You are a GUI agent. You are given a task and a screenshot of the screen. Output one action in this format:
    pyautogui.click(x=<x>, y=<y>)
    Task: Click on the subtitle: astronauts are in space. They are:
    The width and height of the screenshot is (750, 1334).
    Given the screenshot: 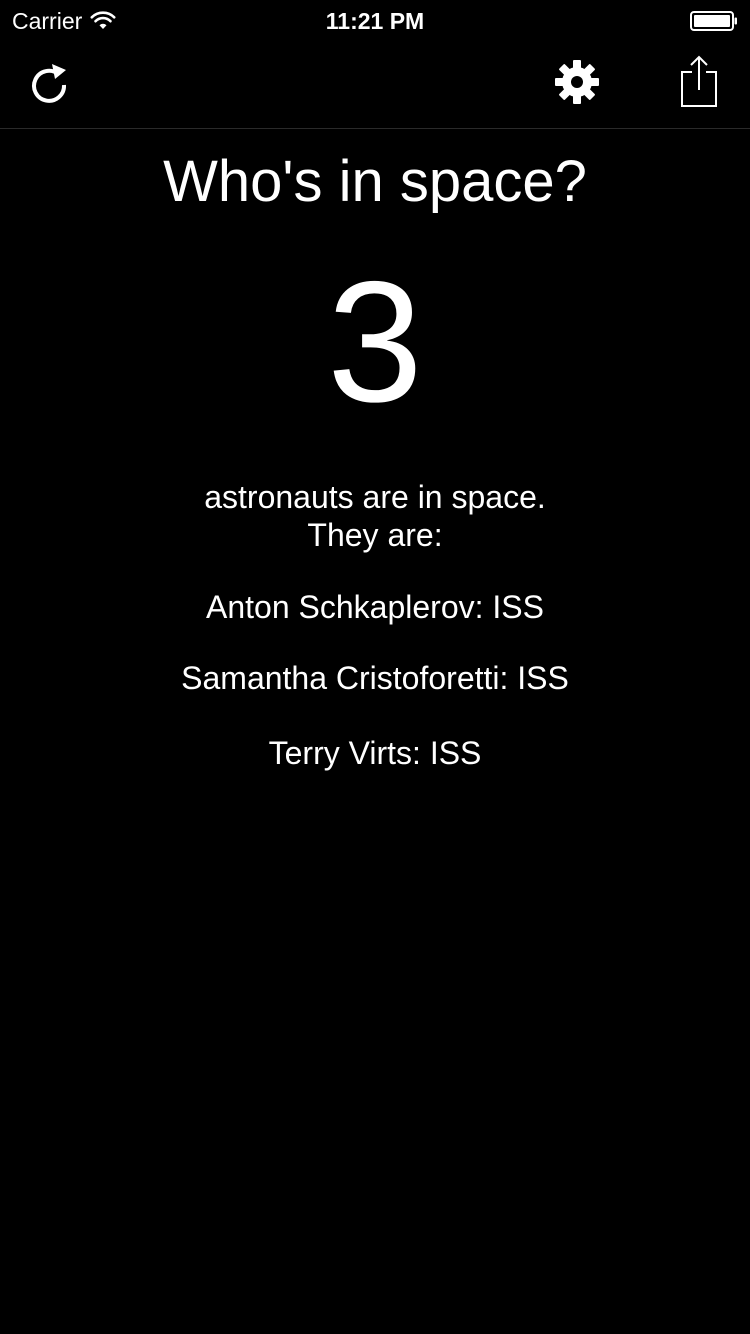 What is the action you would take?
    pyautogui.click(x=375, y=516)
    